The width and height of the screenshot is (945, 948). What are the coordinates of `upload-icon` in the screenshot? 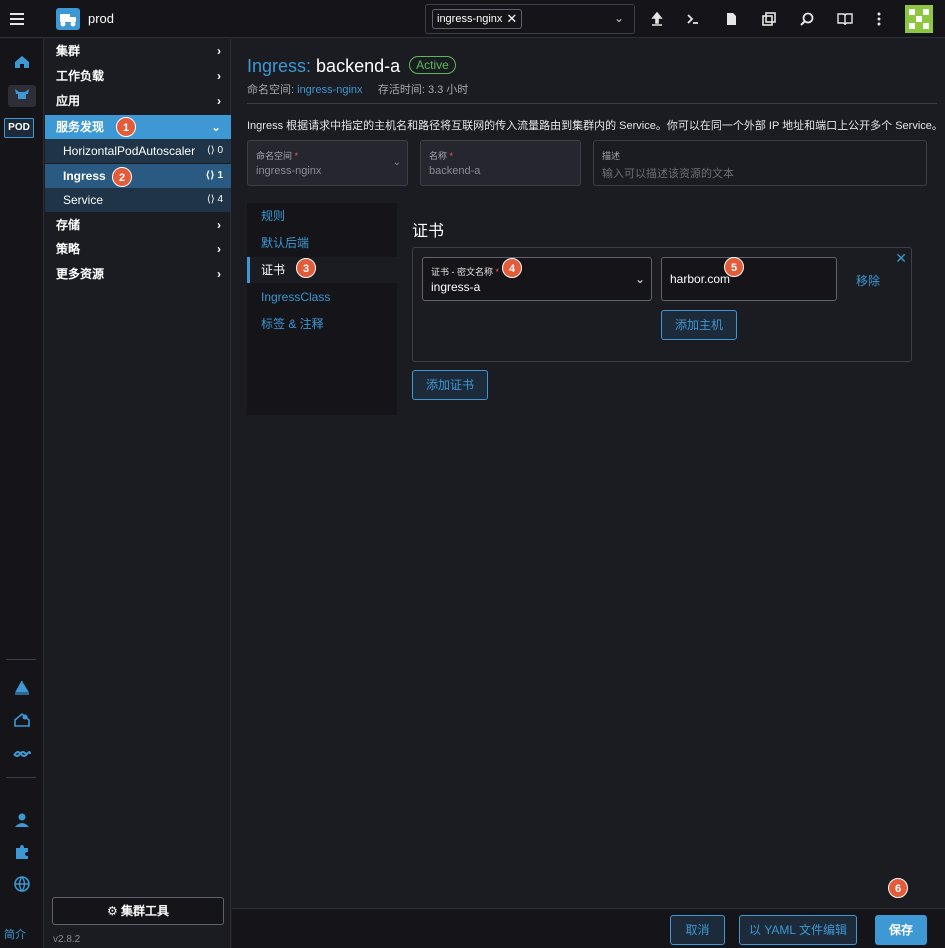 It's located at (657, 19).